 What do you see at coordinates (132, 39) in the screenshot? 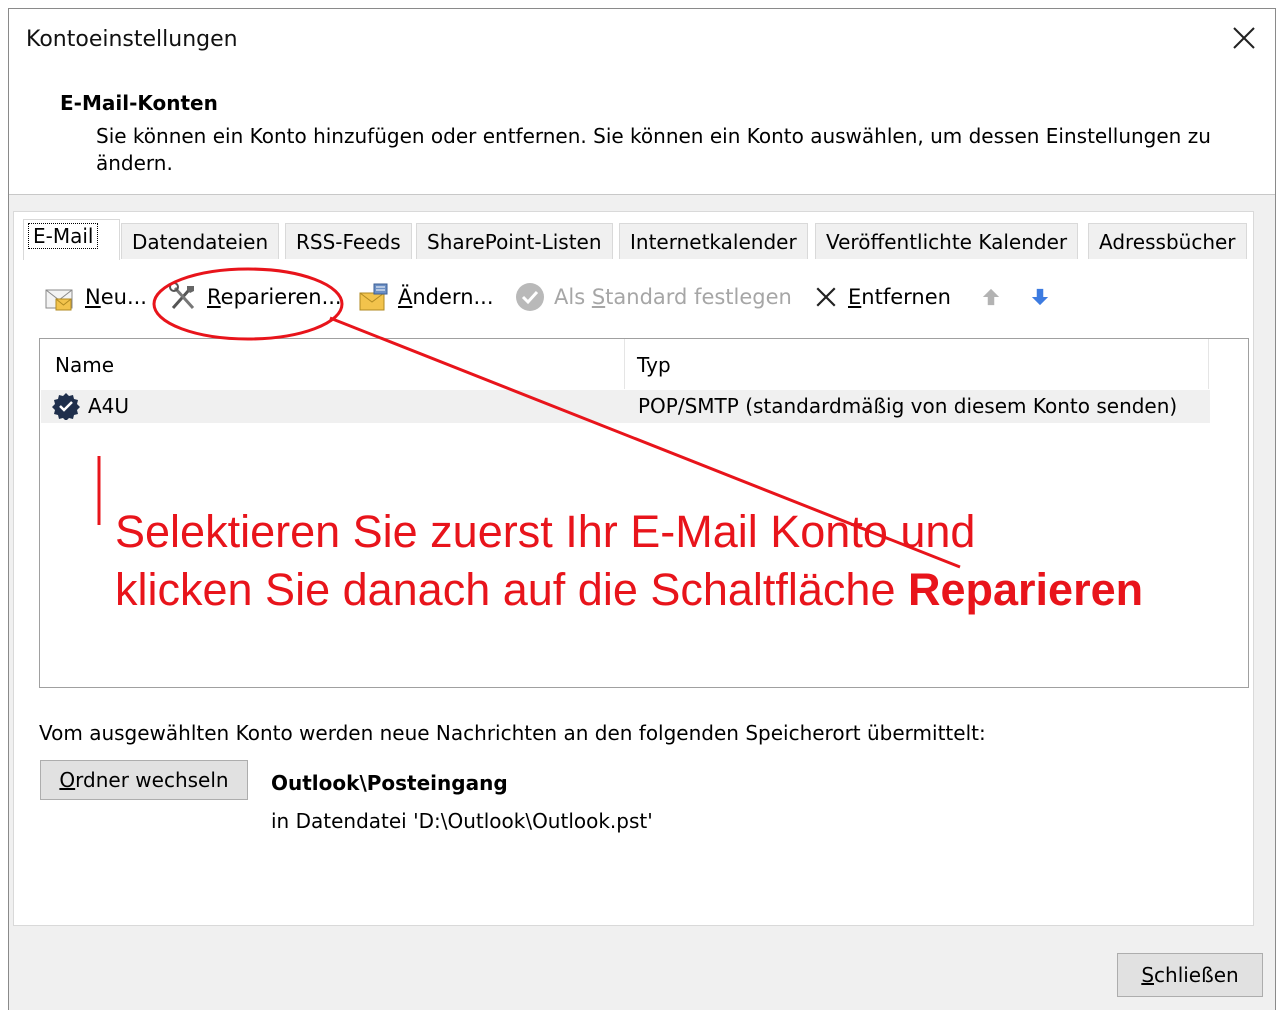
I see `dialog-title: Kontoeinstellungen` at bounding box center [132, 39].